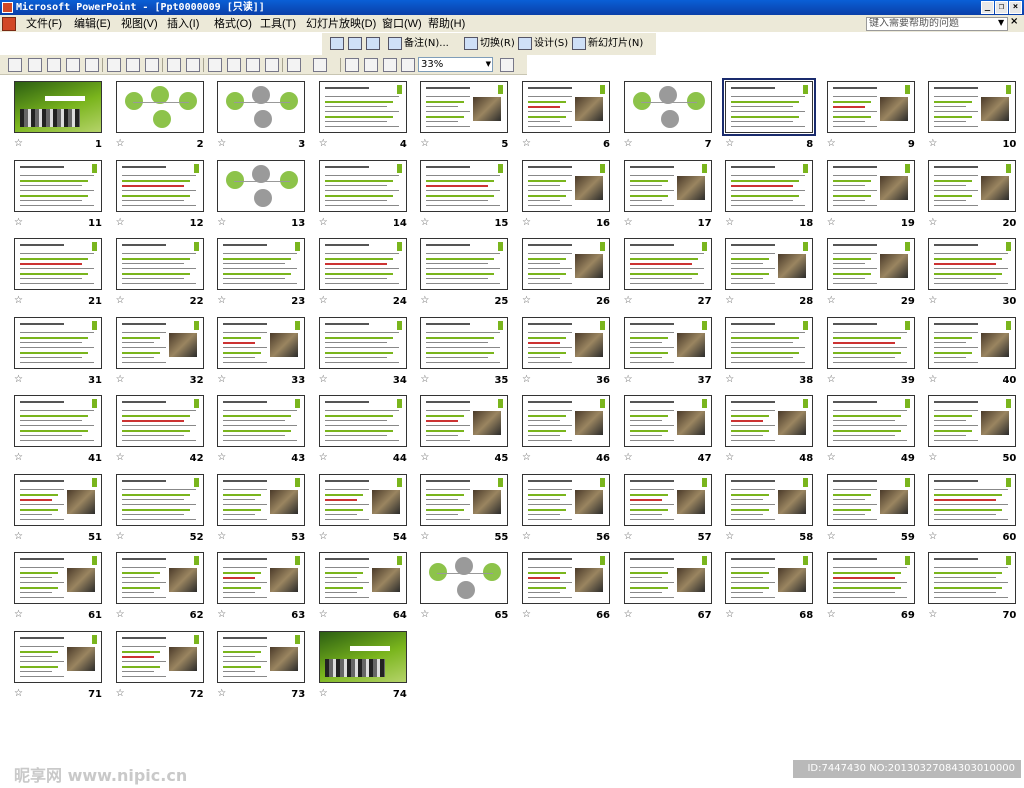 This screenshot has height=788, width=1024. What do you see at coordinates (673, 591) in the screenshot?
I see `slide-thumbnail-cell: ☆ 67` at bounding box center [673, 591].